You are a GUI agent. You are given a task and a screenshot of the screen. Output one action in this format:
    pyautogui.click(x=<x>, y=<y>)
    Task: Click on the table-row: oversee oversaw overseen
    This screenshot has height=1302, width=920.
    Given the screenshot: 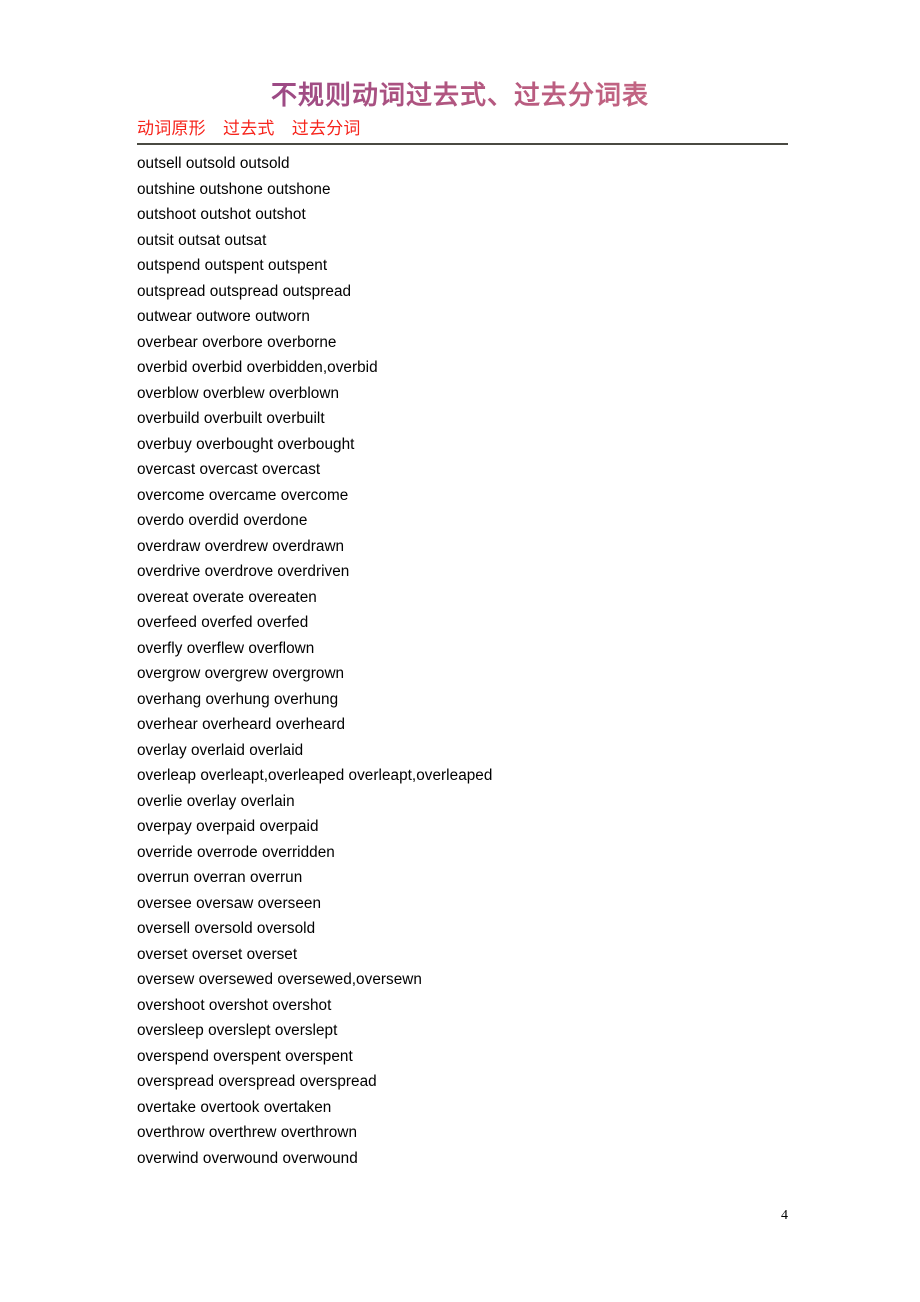 What is the action you would take?
    pyautogui.click(x=229, y=903)
    